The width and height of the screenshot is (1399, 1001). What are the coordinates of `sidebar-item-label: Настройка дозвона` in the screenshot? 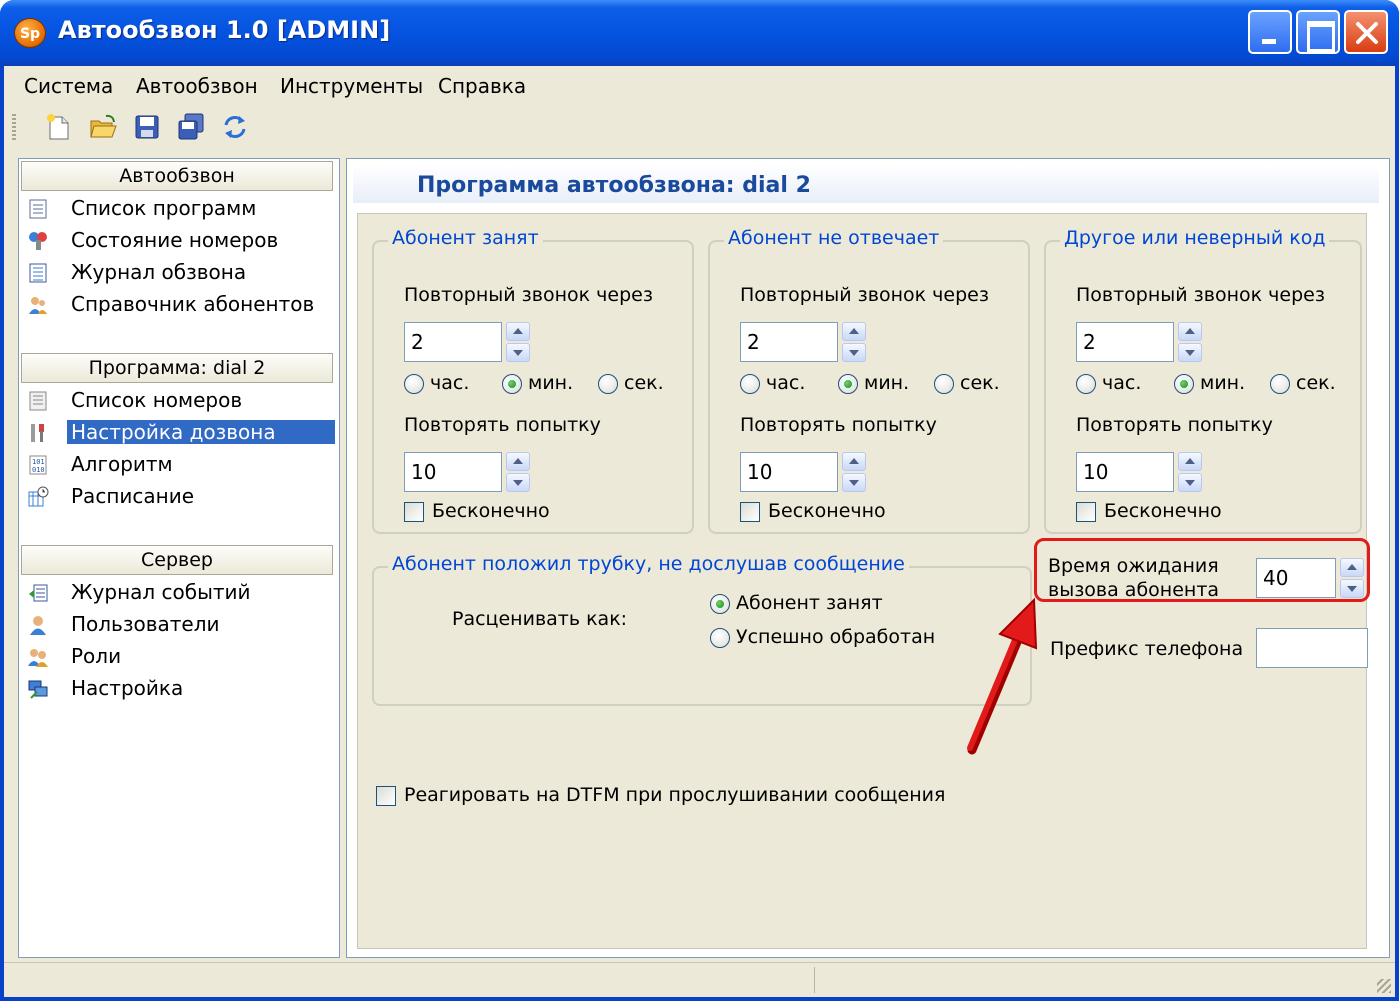 It's located at (201, 432).